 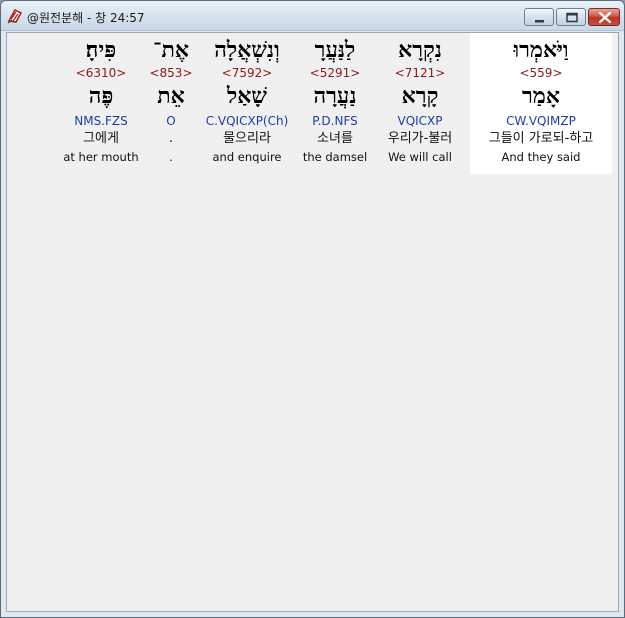 I want to click on strong-number: <853>, so click(x=171, y=73).